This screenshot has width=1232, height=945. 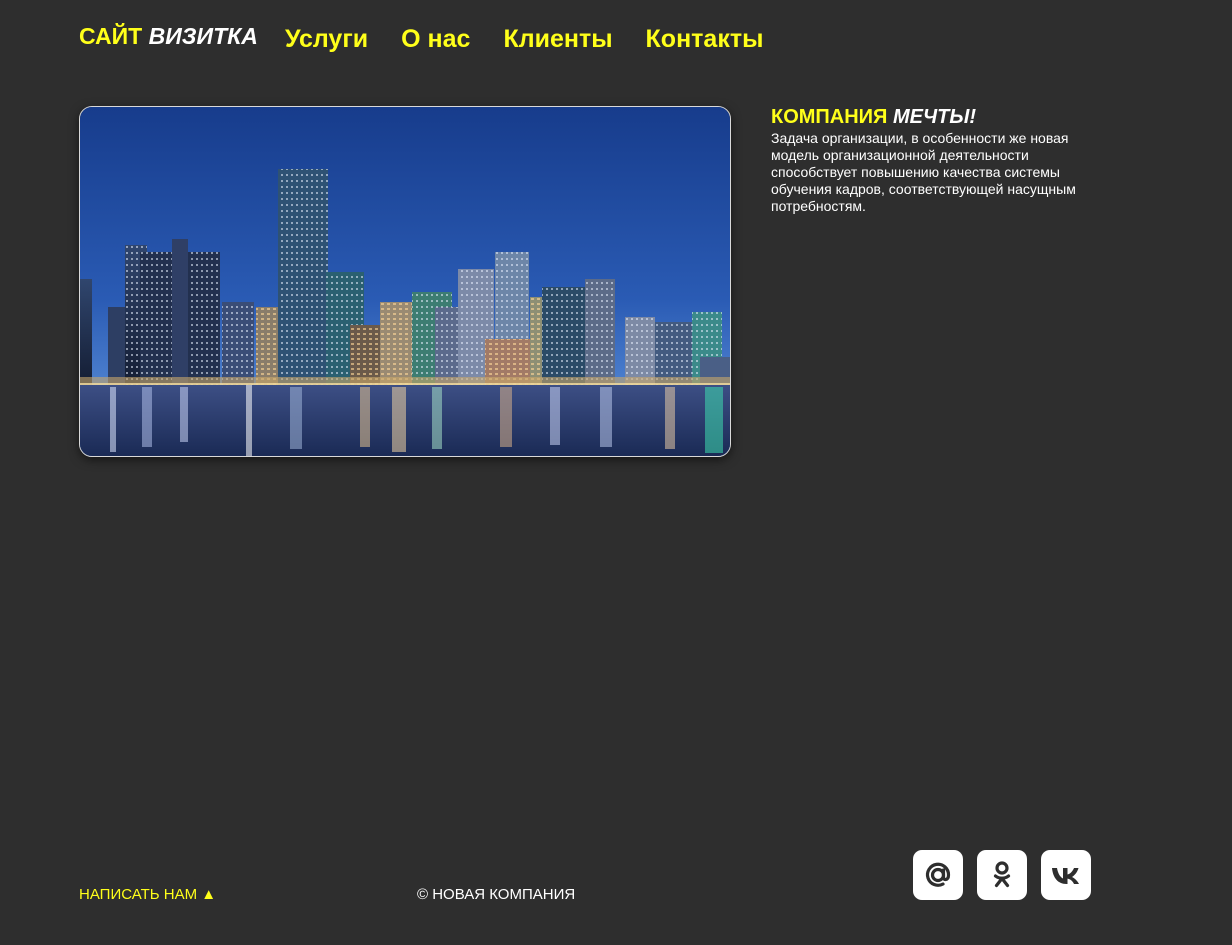 I want to click on nav-item-services: Услуги, so click(x=326, y=39).